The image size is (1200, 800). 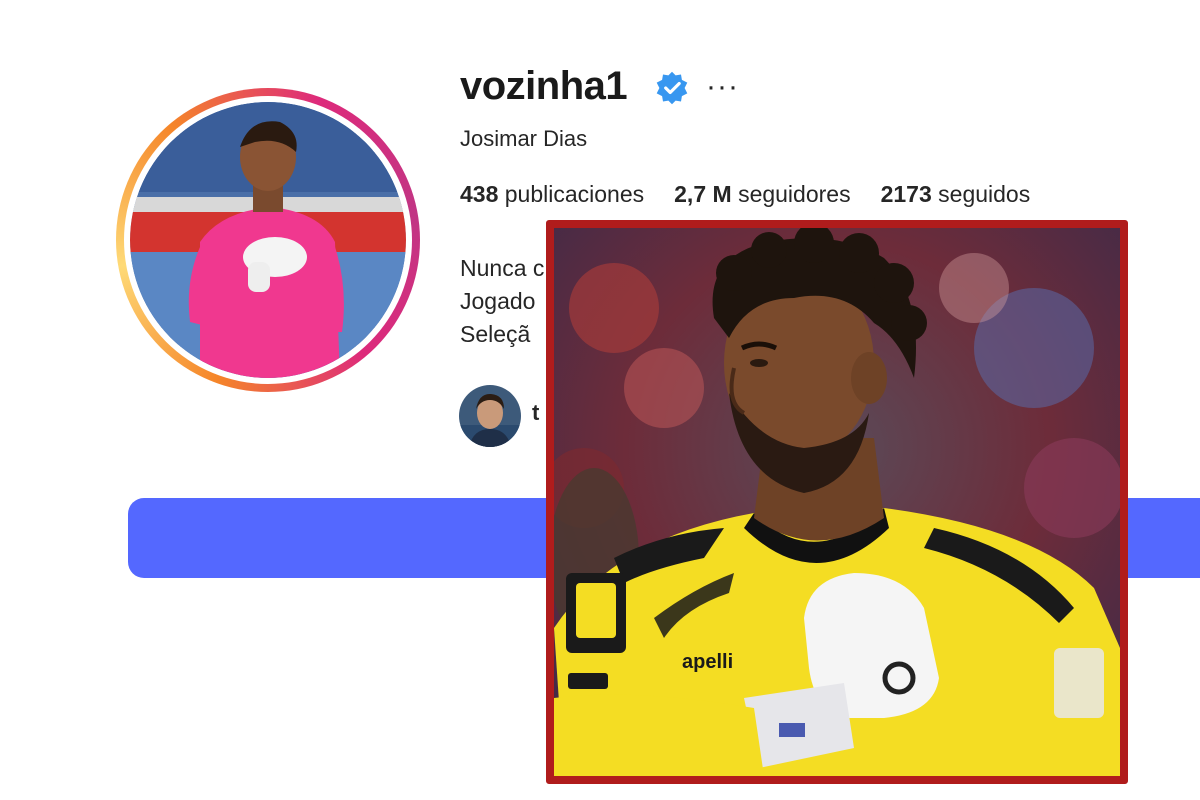 I want to click on following-label: seguidos, so click(x=984, y=194).